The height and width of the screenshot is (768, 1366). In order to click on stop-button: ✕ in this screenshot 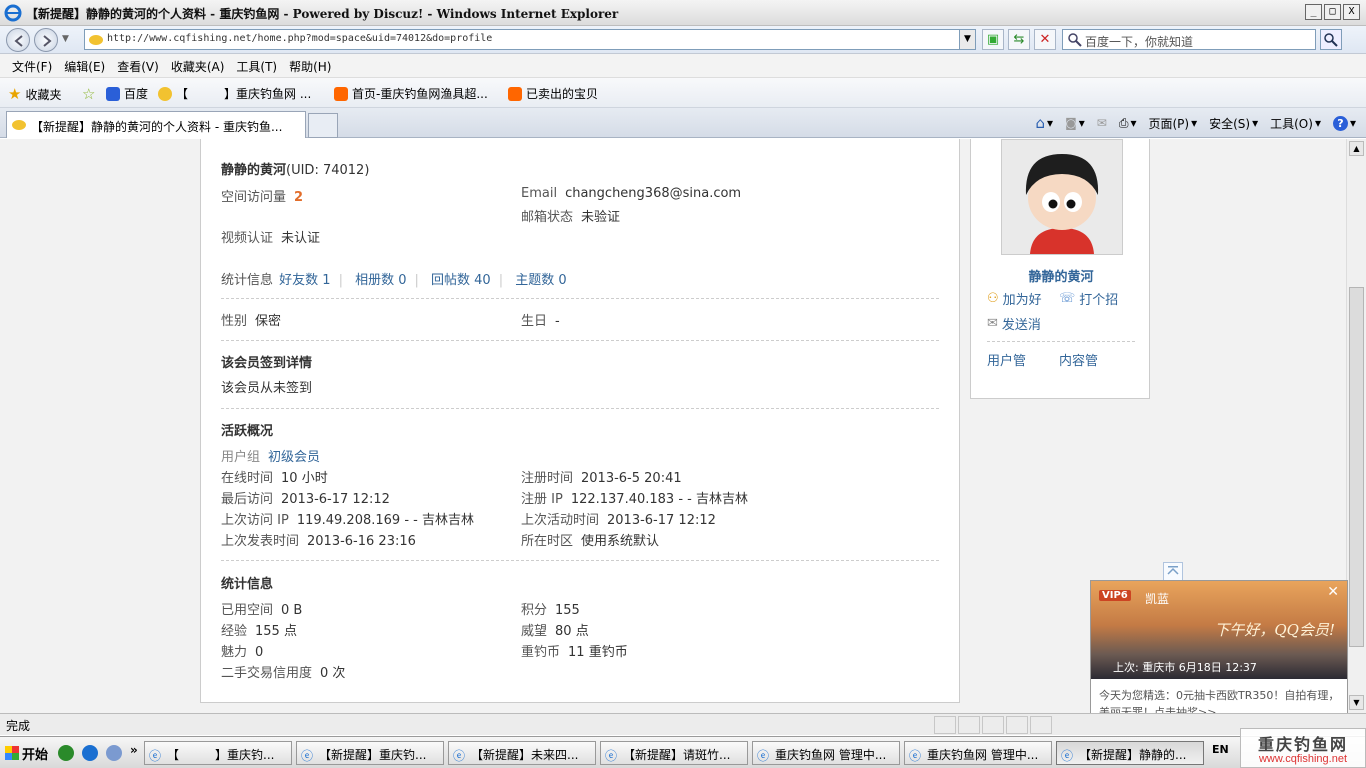, I will do `click(1045, 39)`.